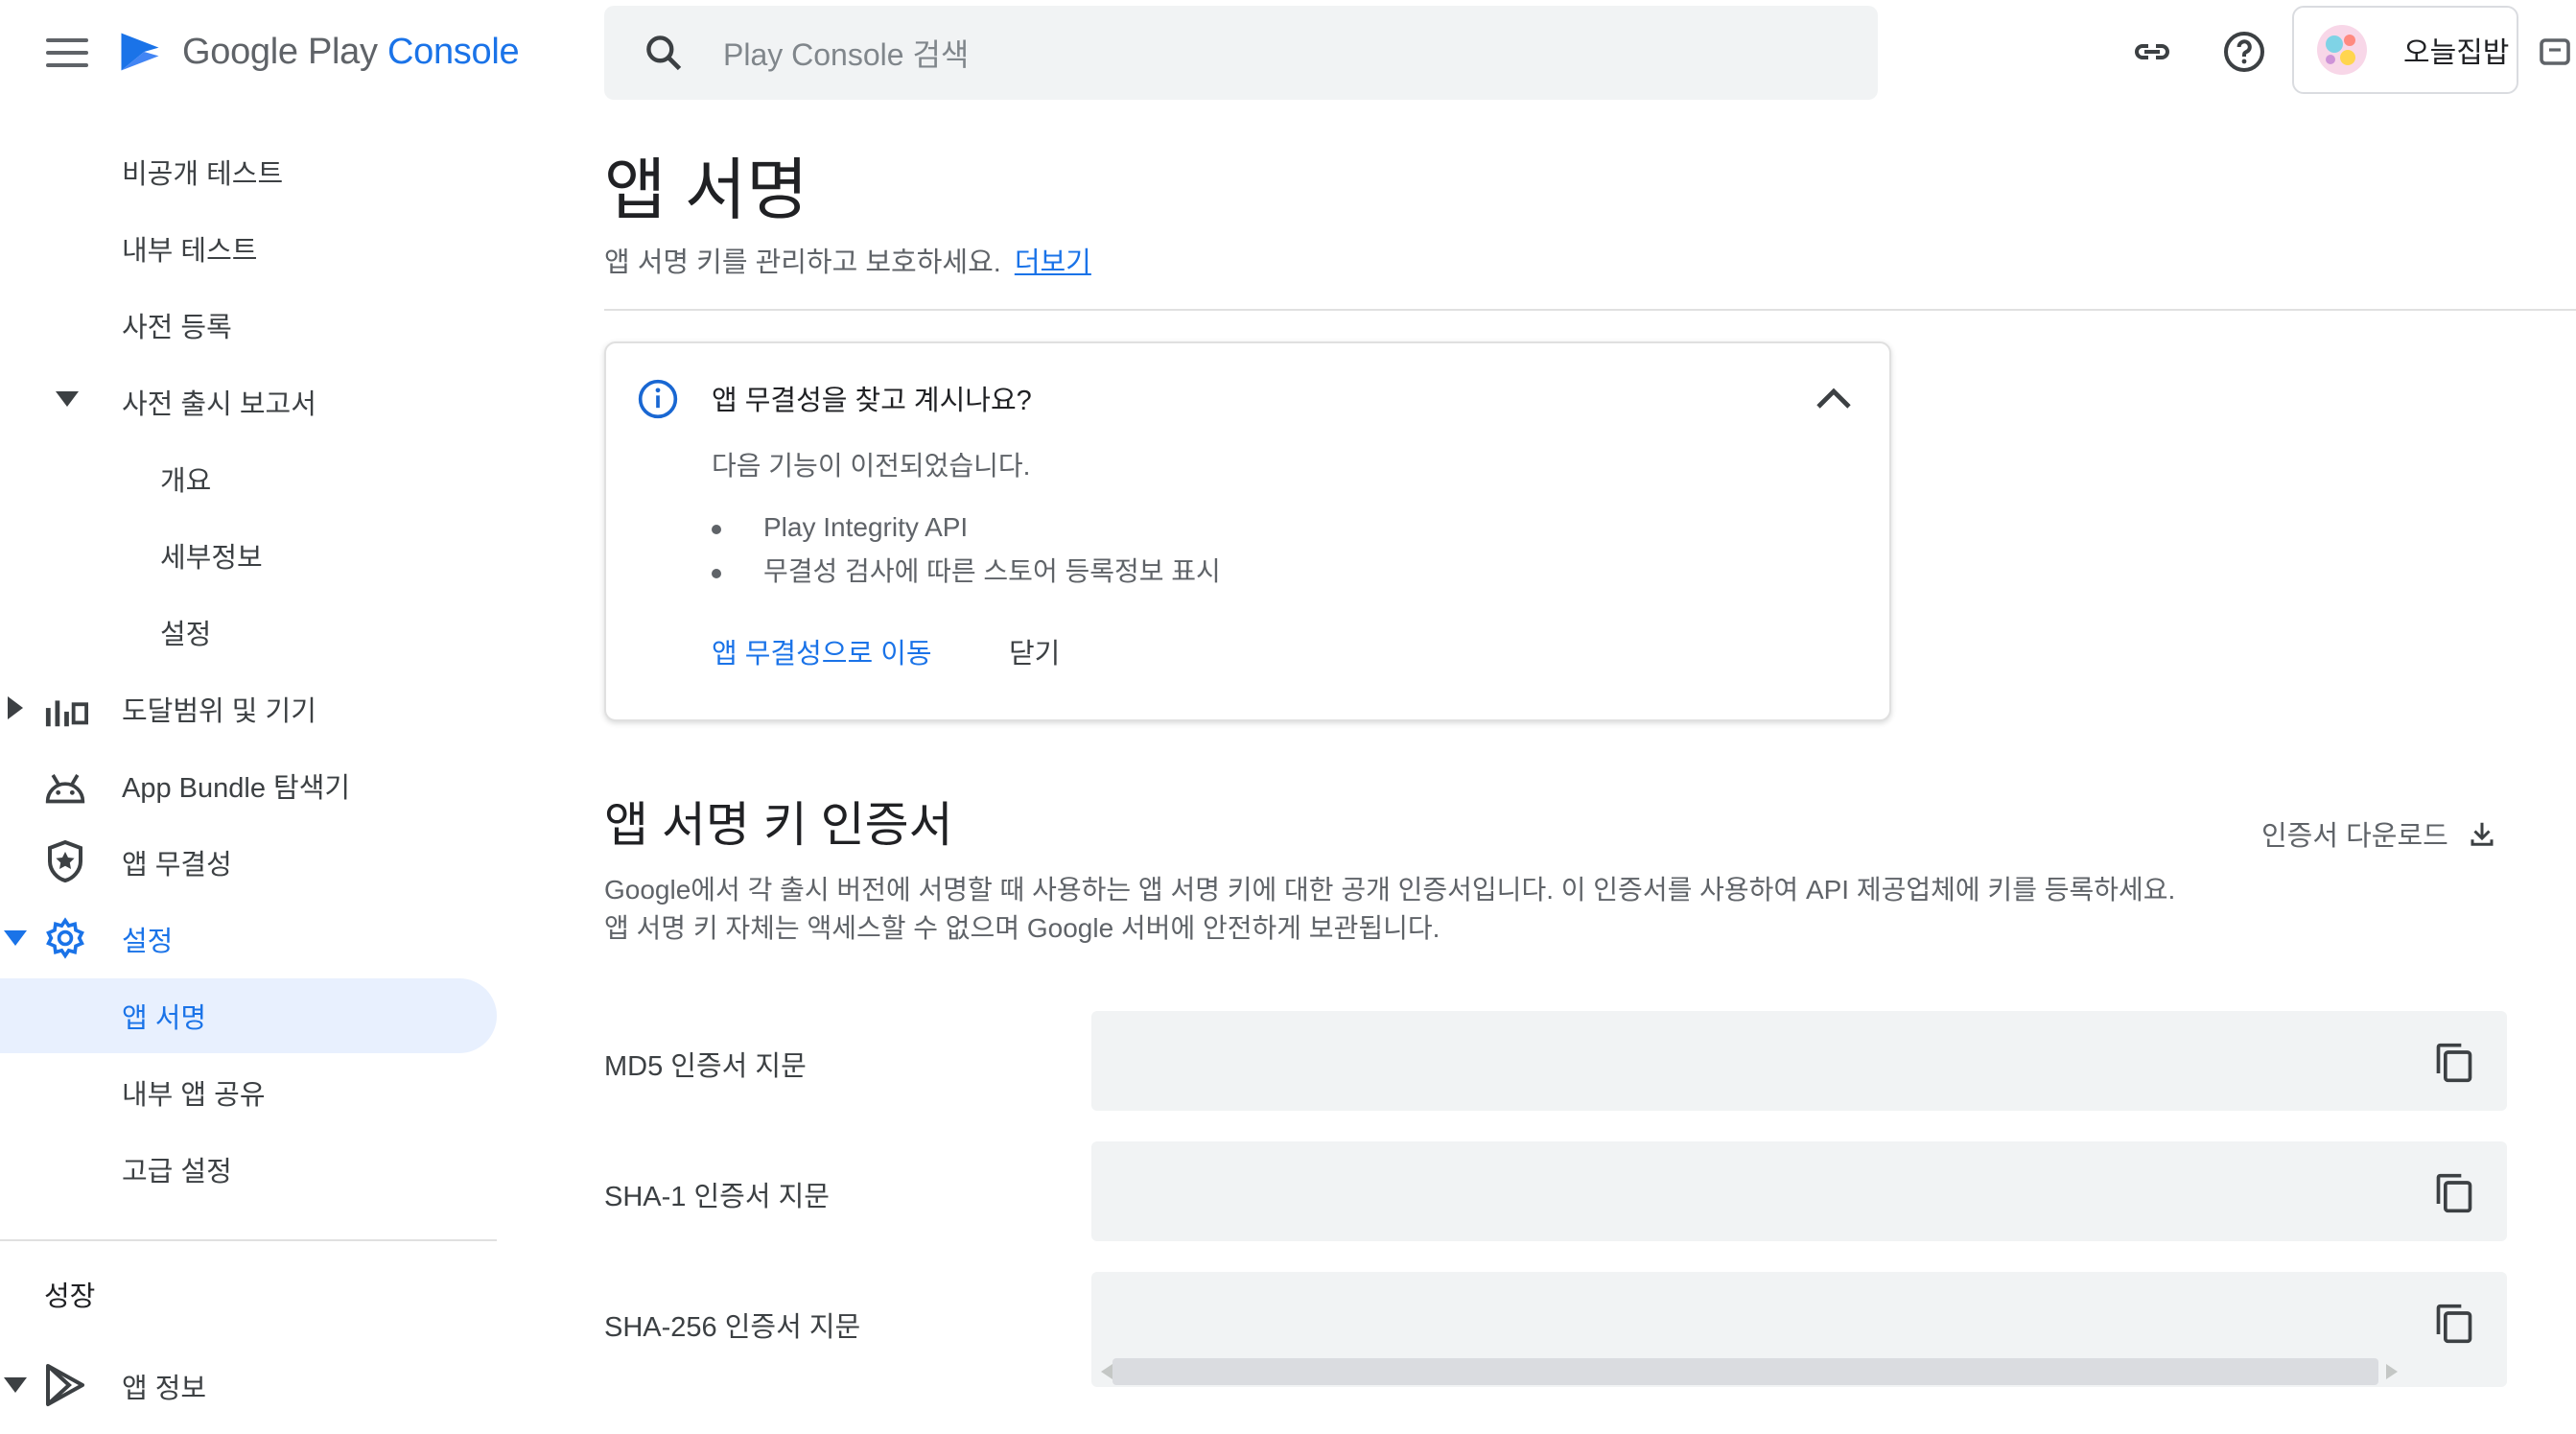 This screenshot has height=1434, width=2576. I want to click on search-input: Play Console 검색, so click(846, 53).